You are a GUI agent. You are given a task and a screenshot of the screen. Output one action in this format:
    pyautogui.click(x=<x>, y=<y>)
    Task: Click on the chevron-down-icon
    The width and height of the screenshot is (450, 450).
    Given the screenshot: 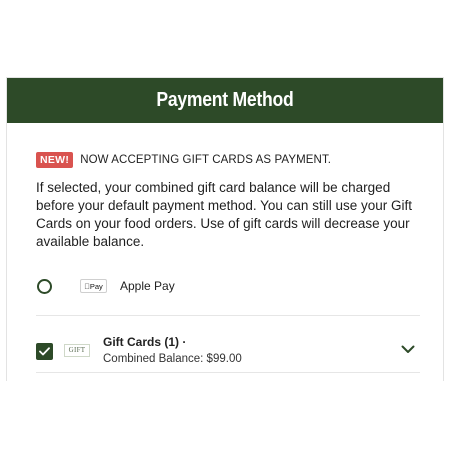 What is the action you would take?
    pyautogui.click(x=408, y=349)
    